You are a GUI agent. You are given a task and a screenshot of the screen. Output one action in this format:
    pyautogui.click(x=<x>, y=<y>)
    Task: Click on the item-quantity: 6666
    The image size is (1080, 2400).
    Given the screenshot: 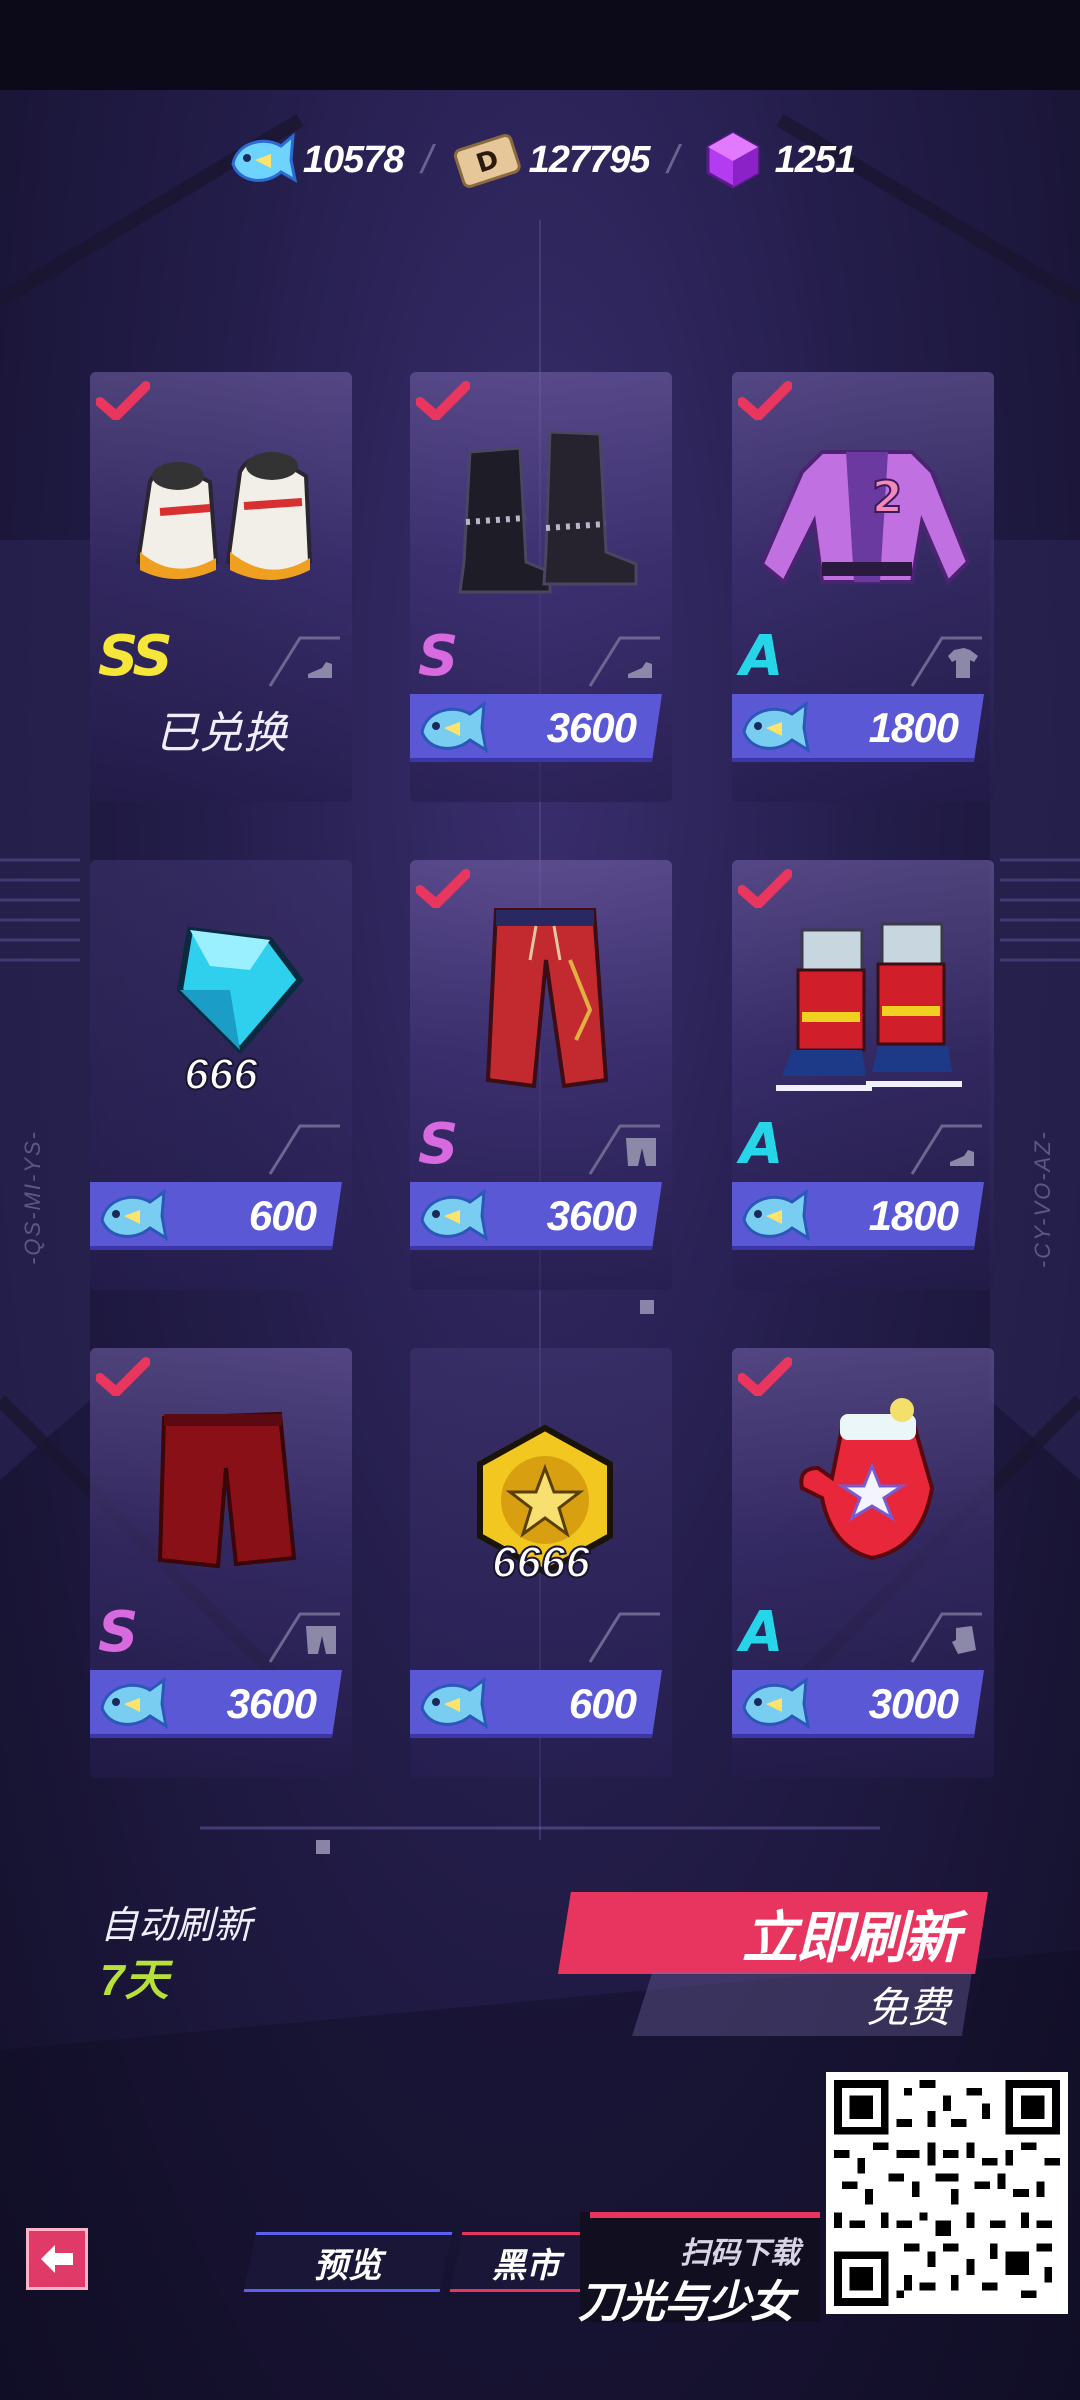 What is the action you would take?
    pyautogui.click(x=541, y=1562)
    